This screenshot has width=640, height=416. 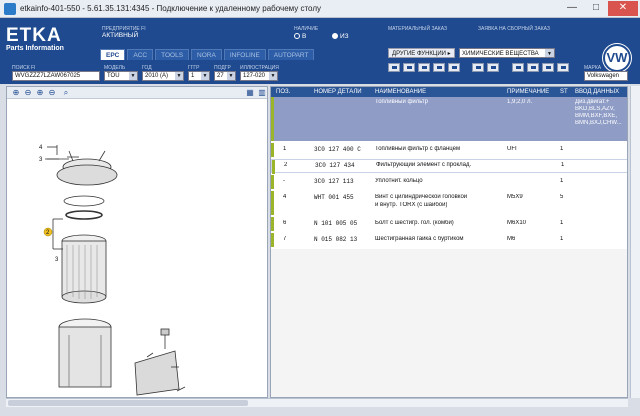 What do you see at coordinates (163, 76) in the screenshot?
I see `year-select: 2010 (A) ▼` at bounding box center [163, 76].